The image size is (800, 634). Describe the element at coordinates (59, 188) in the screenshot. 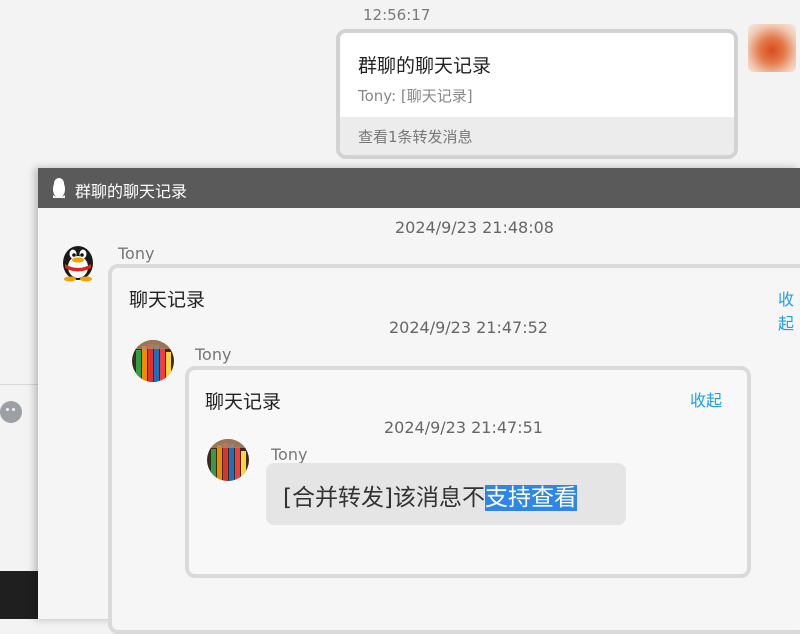

I see `qq-penguin-icon` at that location.